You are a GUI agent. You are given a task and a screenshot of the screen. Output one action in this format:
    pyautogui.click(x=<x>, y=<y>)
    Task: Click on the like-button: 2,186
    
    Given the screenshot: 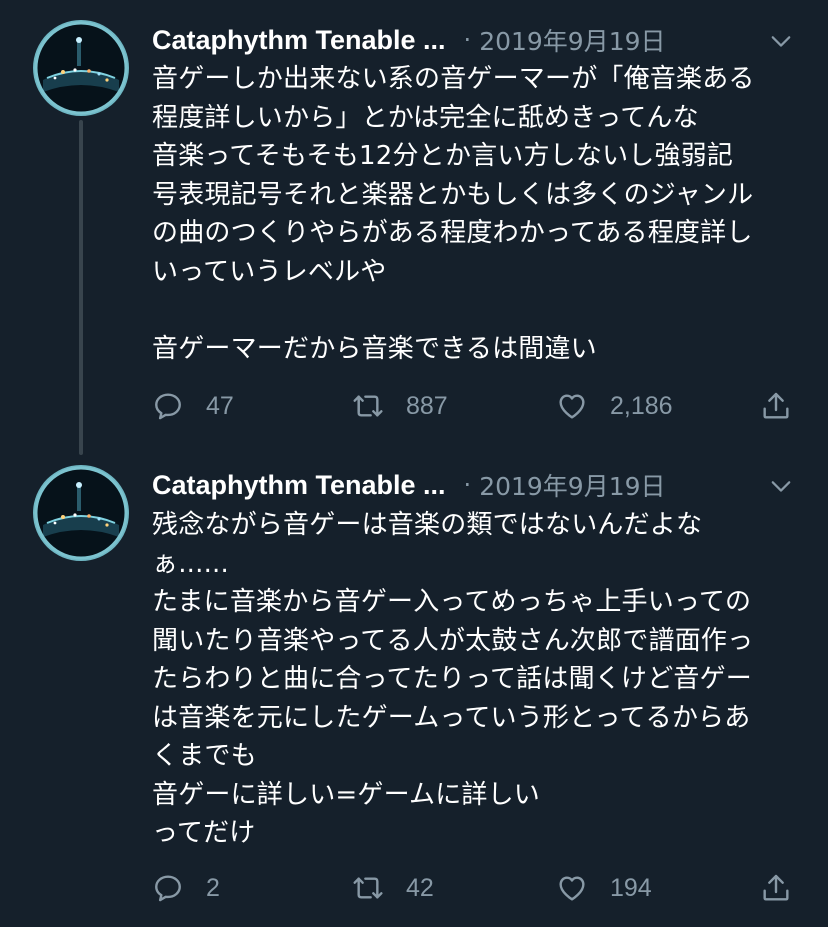 What is the action you would take?
    pyautogui.click(x=614, y=406)
    